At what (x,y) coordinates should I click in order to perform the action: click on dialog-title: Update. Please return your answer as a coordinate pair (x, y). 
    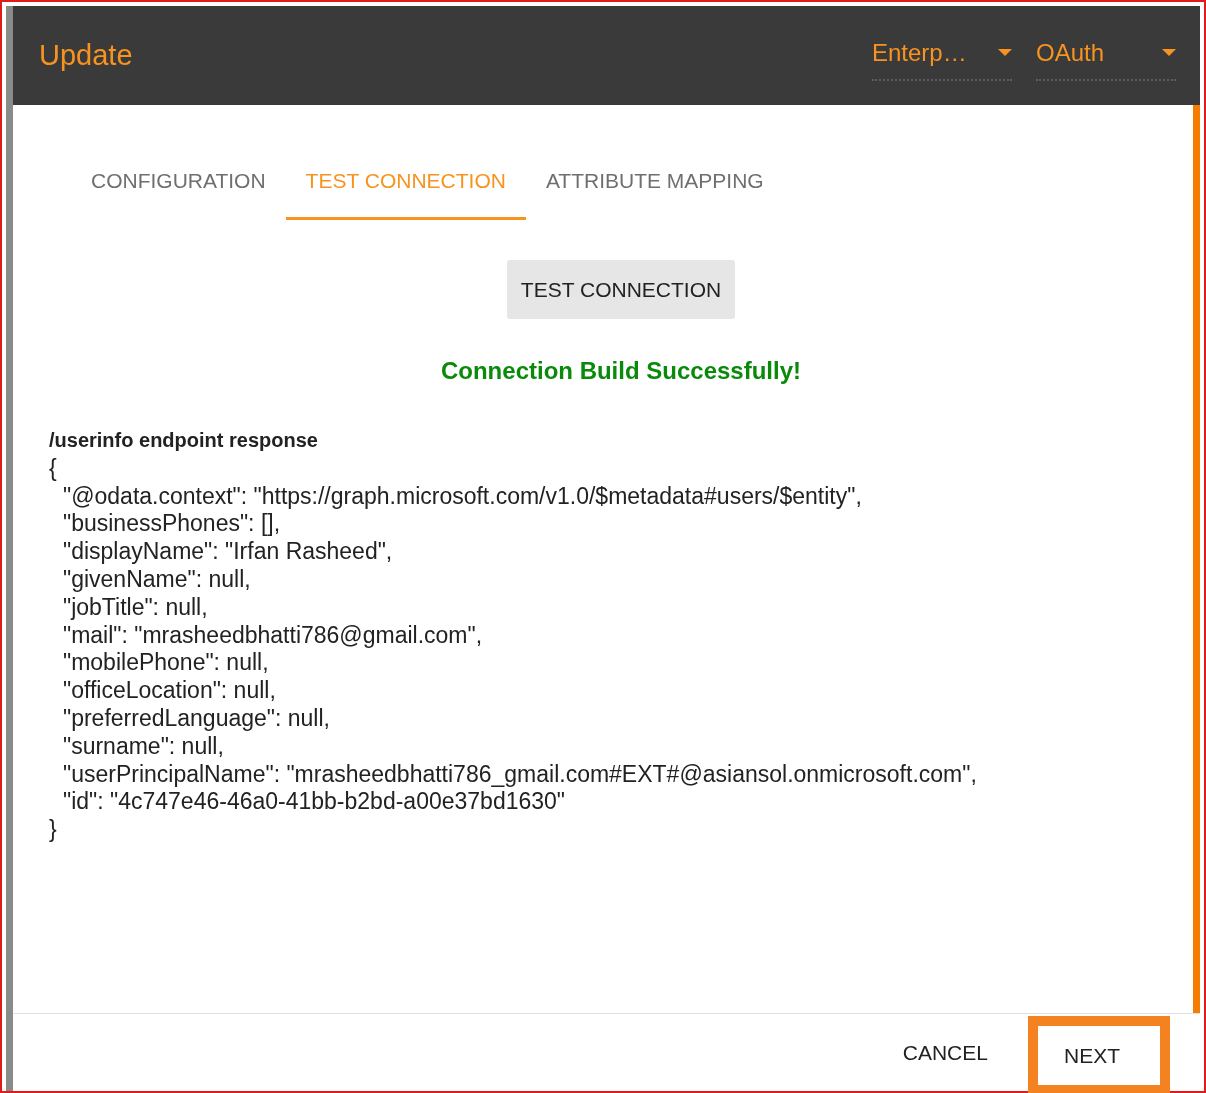
    Looking at the image, I should click on (86, 55).